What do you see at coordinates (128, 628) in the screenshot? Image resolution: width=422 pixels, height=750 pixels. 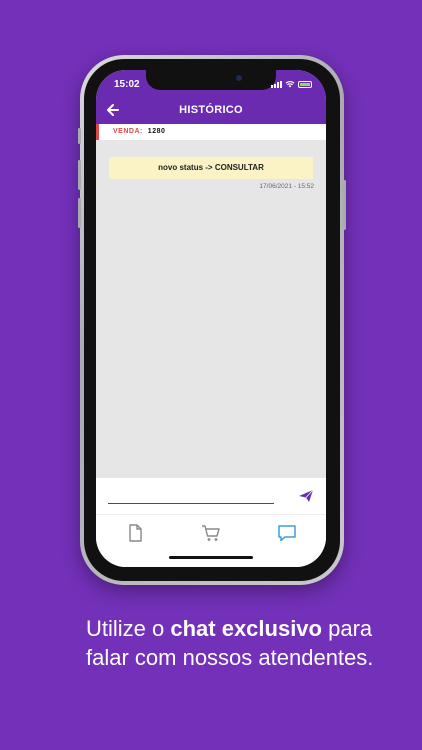 I see `caption-prefix: Utilize o` at bounding box center [128, 628].